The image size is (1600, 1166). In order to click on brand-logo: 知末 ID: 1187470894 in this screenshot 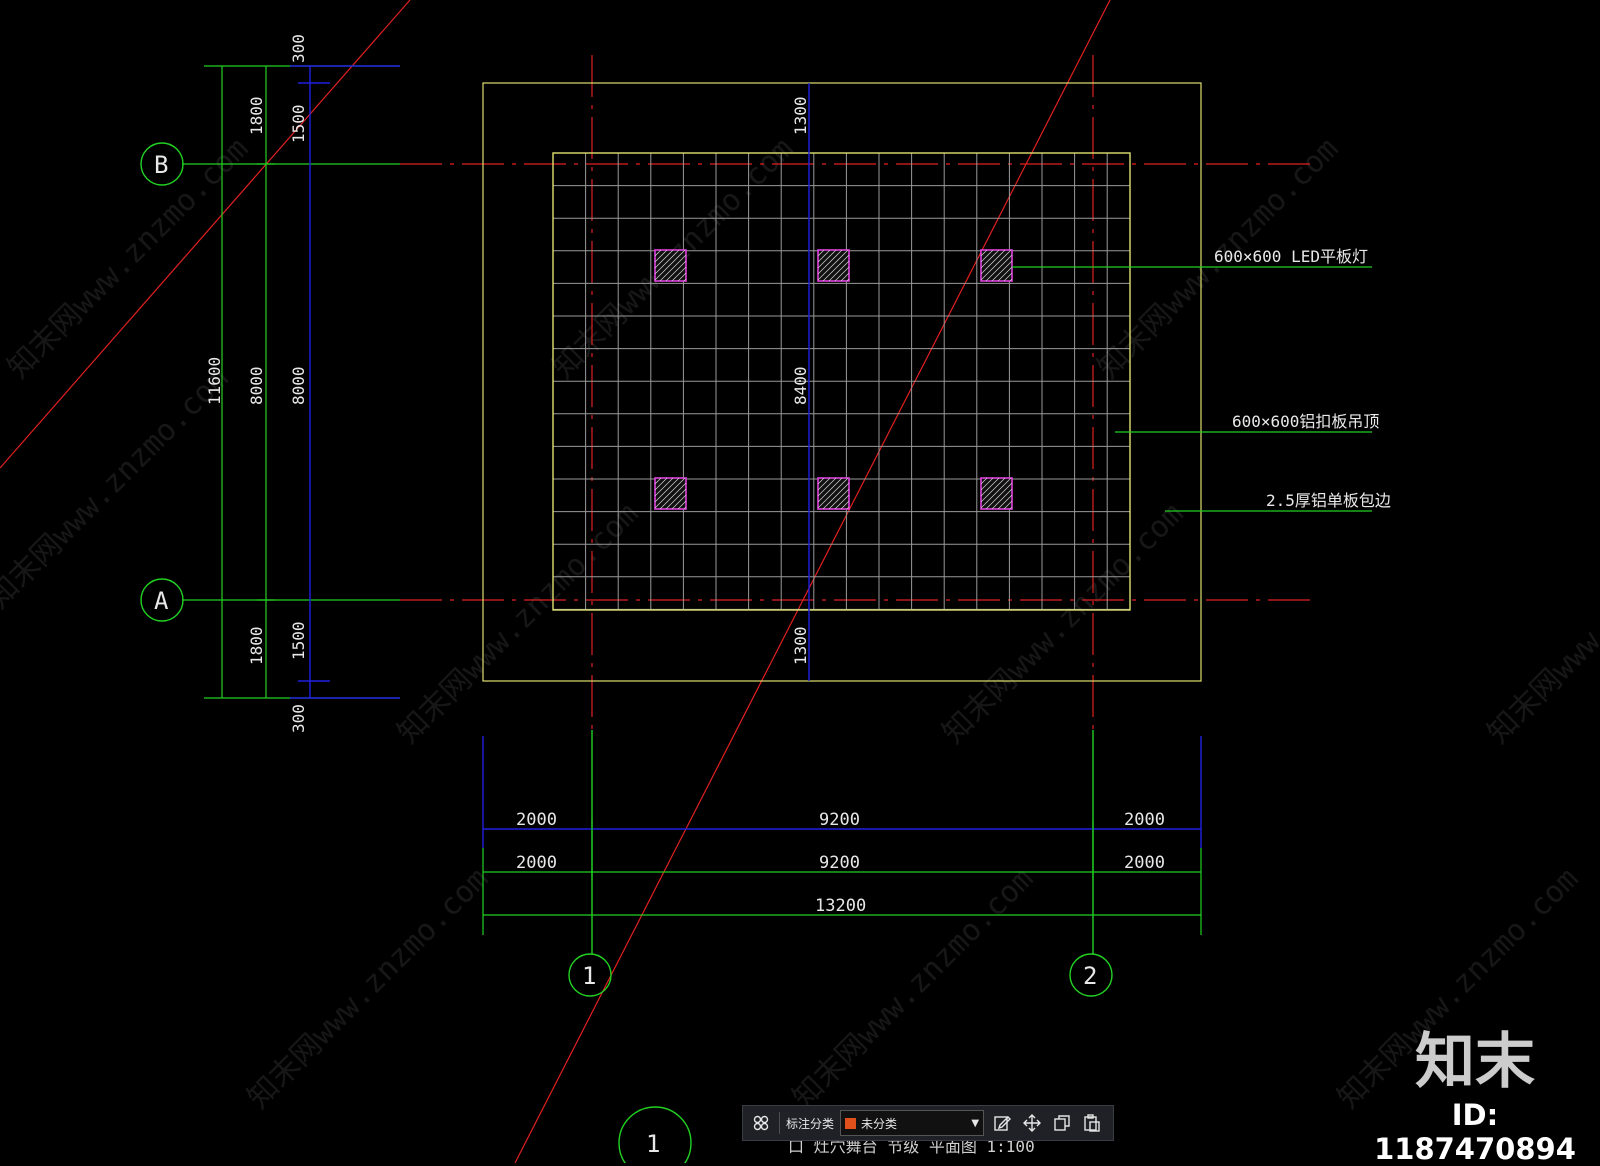, I will do `click(1475, 1098)`.